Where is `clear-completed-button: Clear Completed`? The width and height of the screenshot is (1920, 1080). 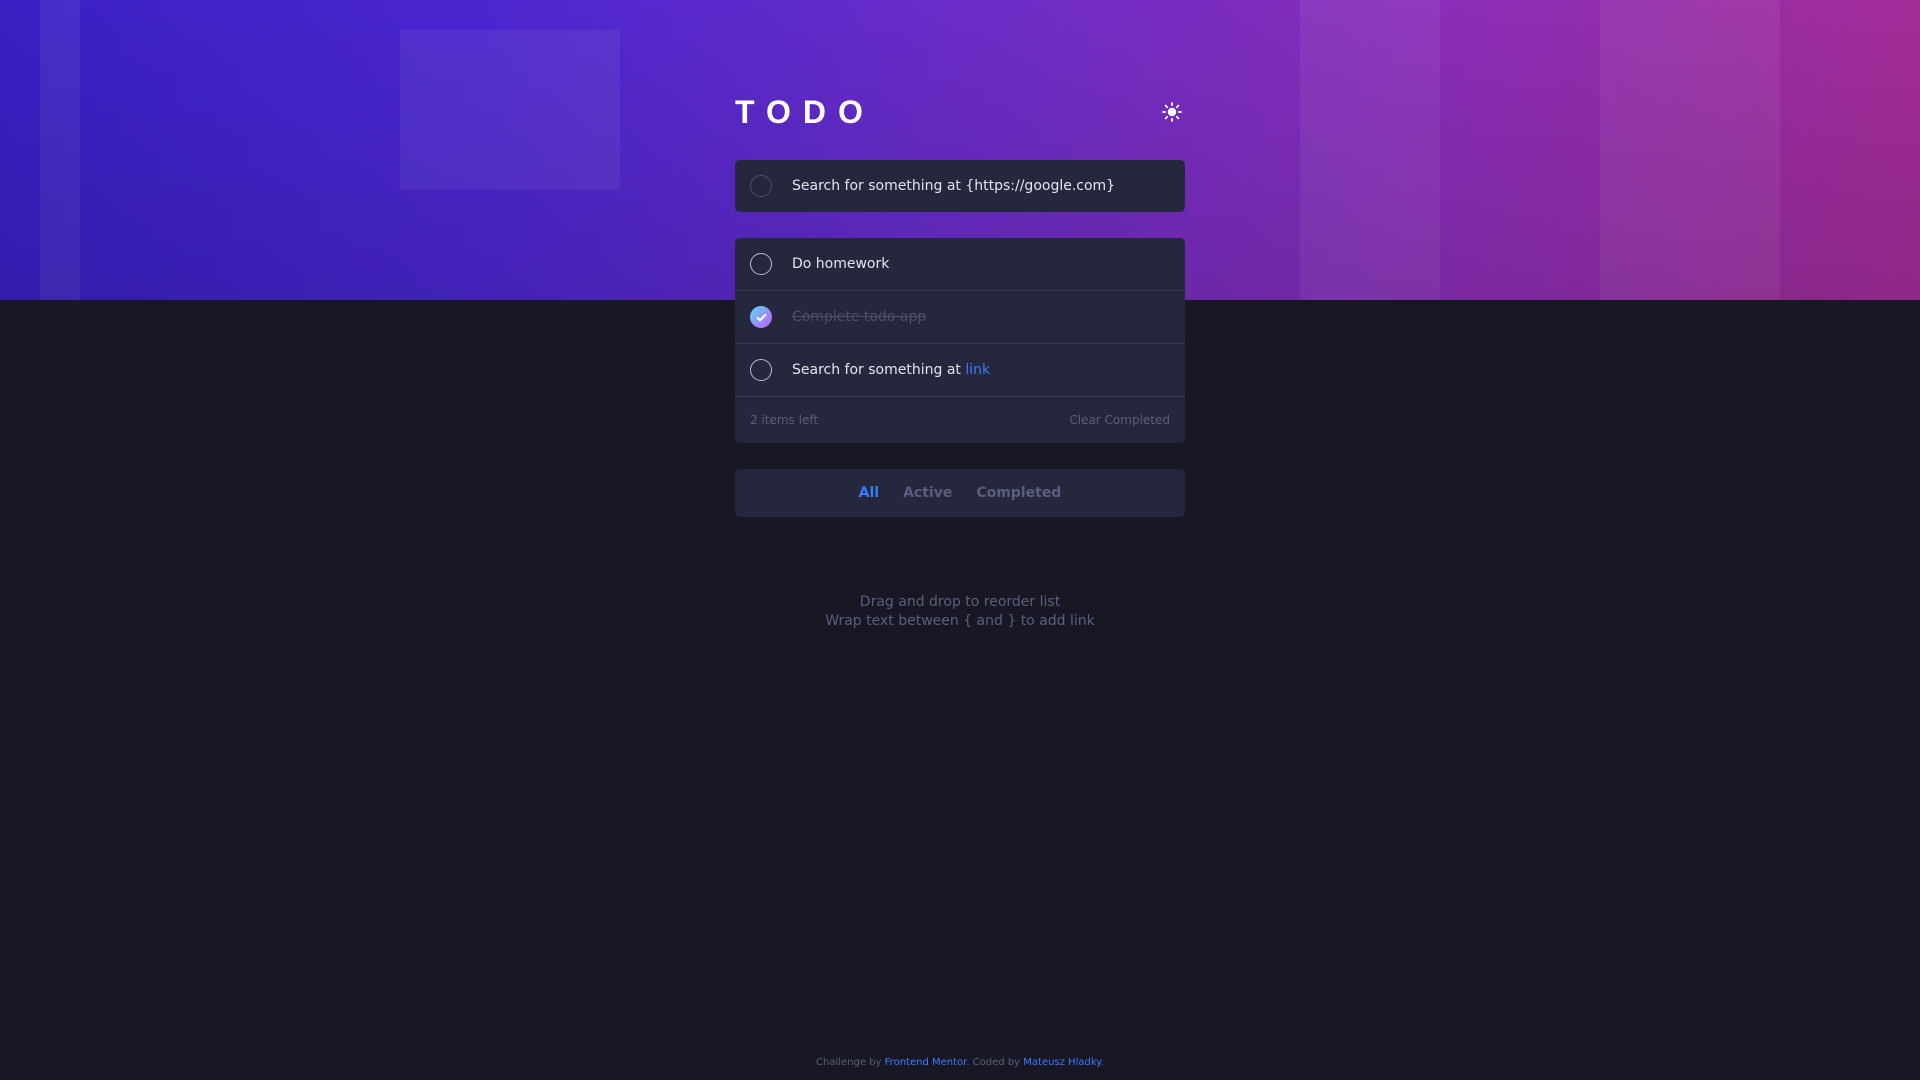 clear-completed-button: Clear Completed is located at coordinates (1119, 420).